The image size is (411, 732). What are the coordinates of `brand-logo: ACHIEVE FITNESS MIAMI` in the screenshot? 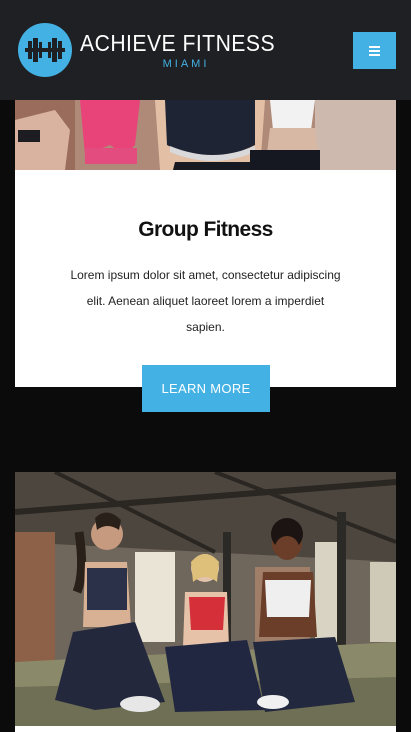 It's located at (155, 50).